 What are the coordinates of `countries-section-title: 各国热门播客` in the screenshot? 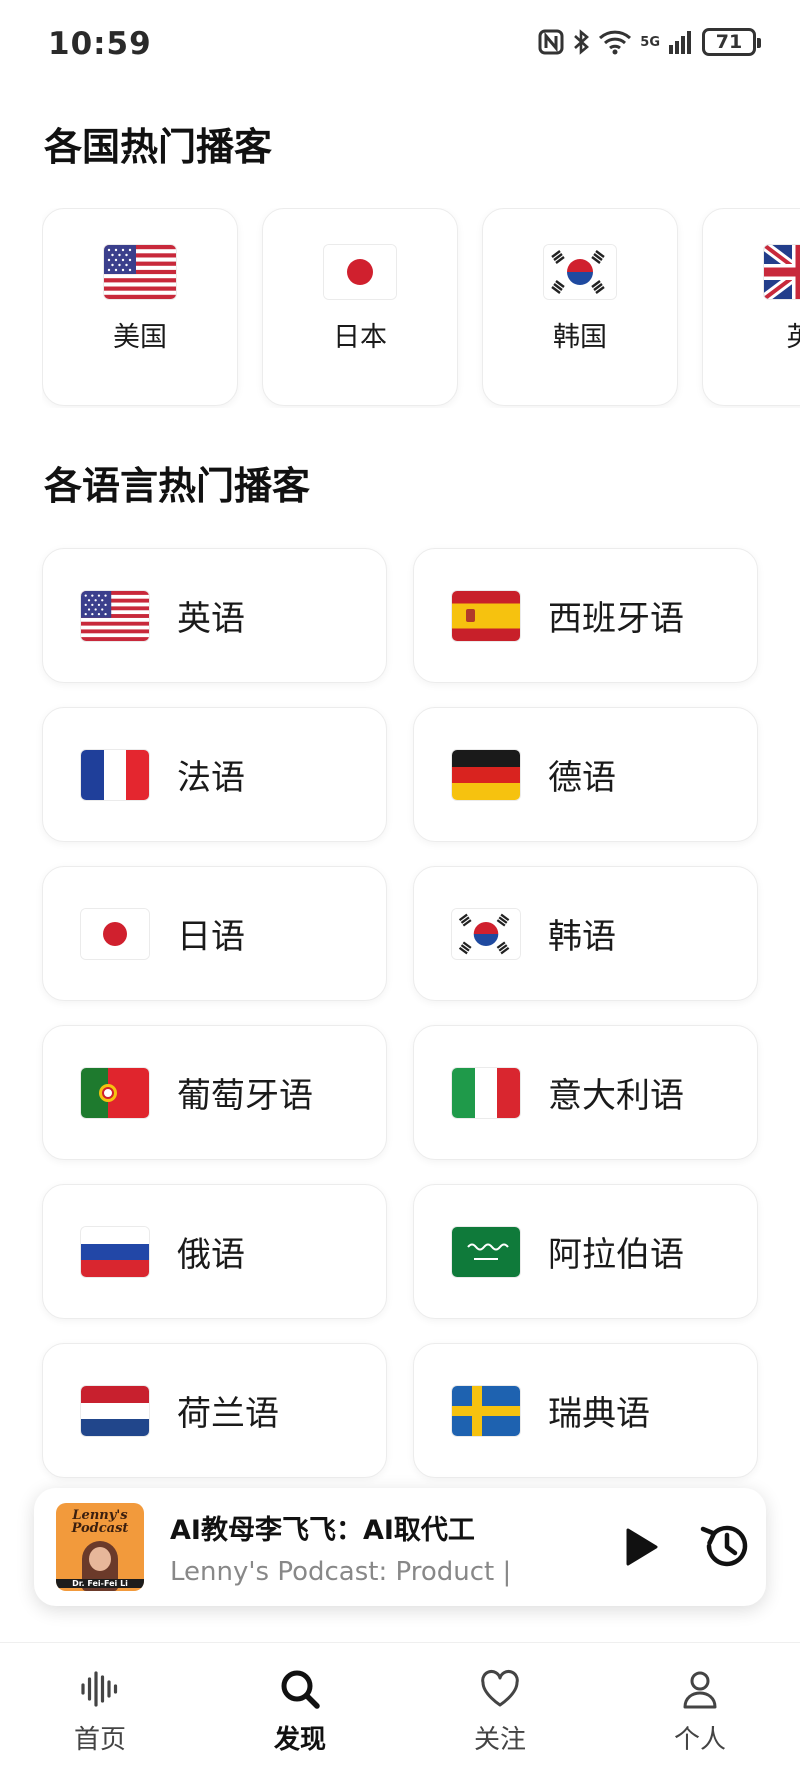 It's located at (158, 147).